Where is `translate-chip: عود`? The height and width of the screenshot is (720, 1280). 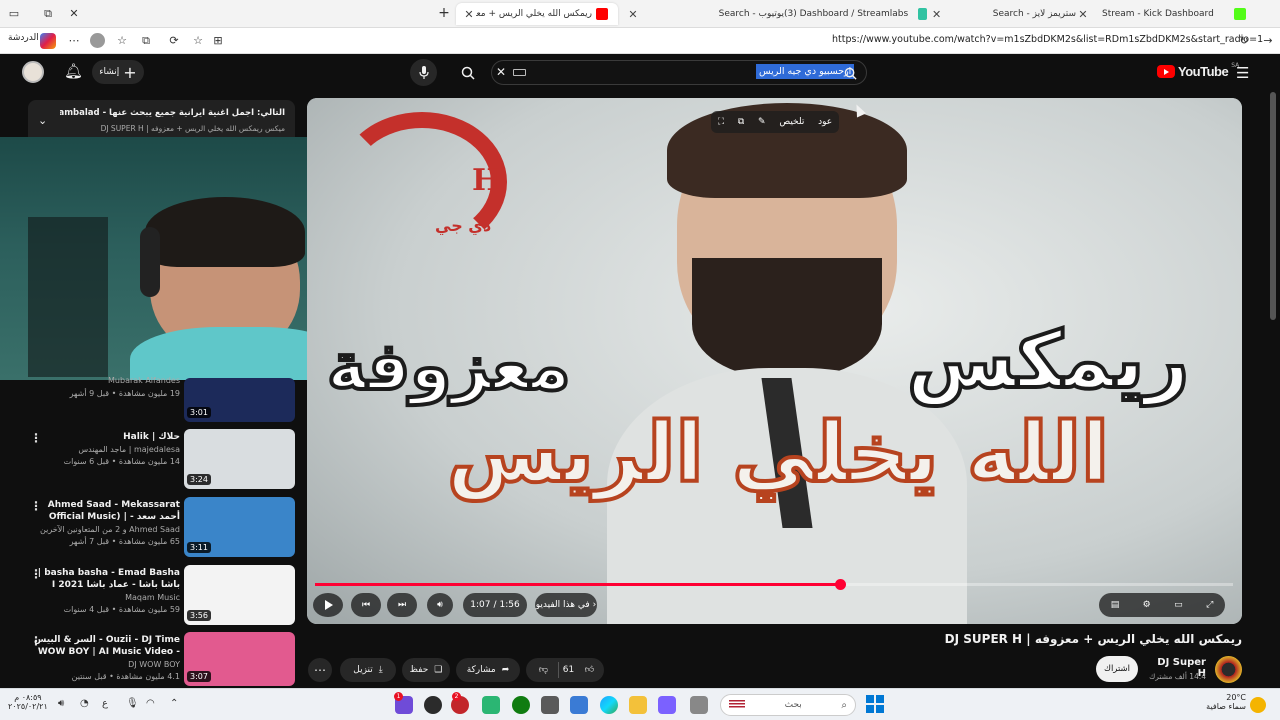 translate-chip: عود is located at coordinates (825, 122).